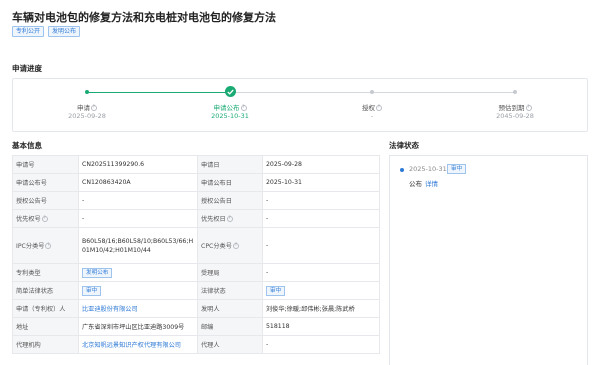 Image resolution: width=600 pixels, height=365 pixels. Describe the element at coordinates (110, 309) in the screenshot. I see `applicant-link: 比亚迪股份有限公司` at that location.